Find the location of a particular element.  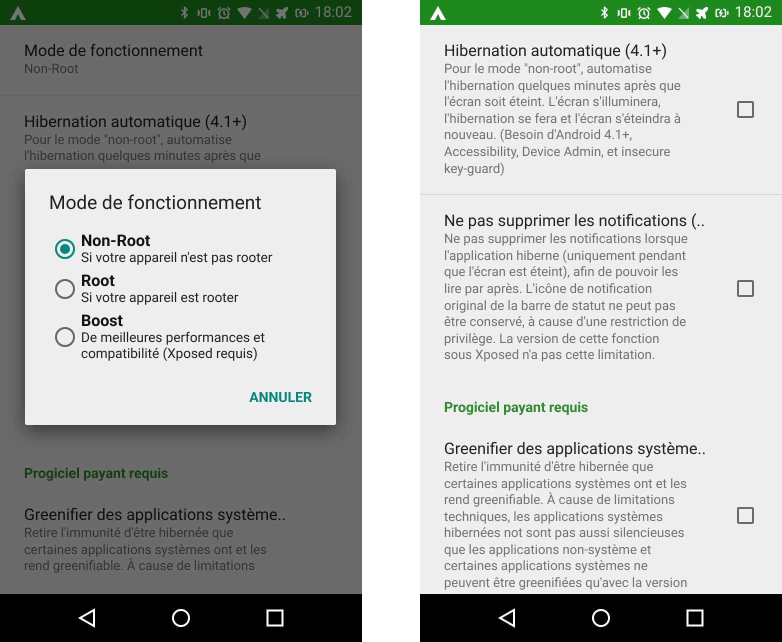

option-label: Root is located at coordinates (98, 281).